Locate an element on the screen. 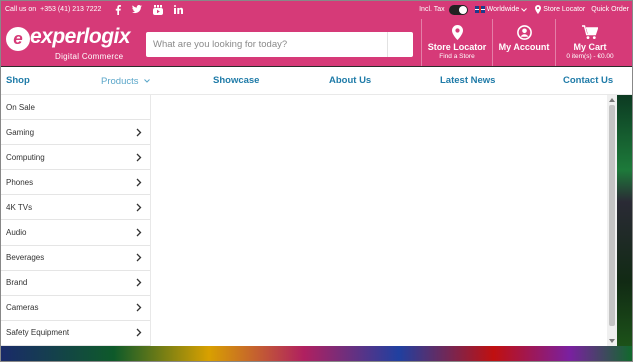  user-icon is located at coordinates (524, 33).